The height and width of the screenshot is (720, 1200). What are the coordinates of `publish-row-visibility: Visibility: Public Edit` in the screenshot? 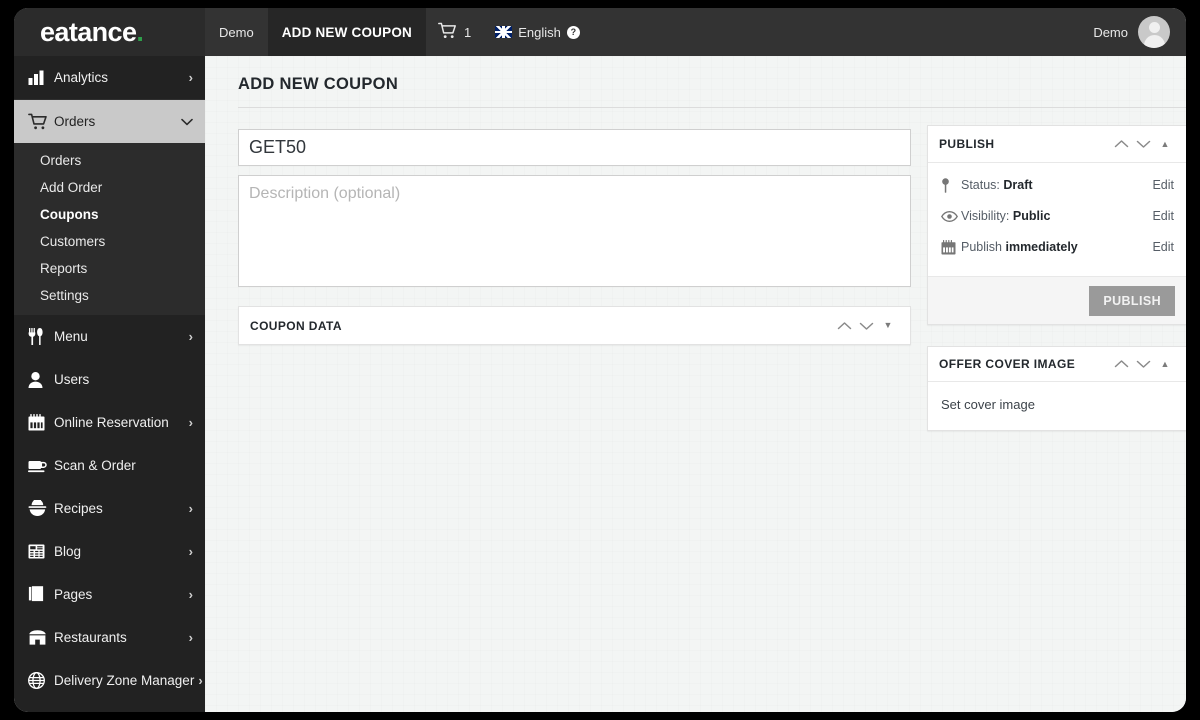 It's located at (1057, 216).